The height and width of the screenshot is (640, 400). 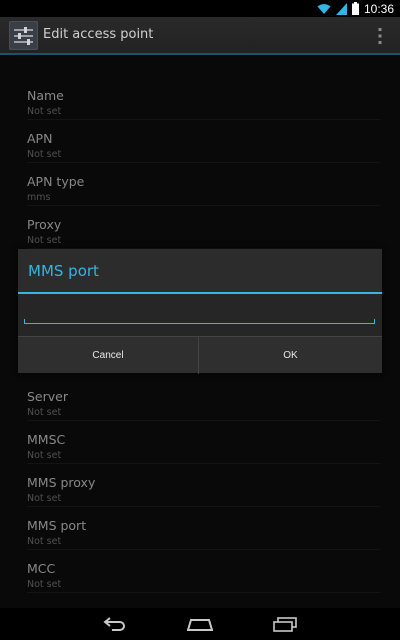 I want to click on mms-port-input, so click(x=199, y=314).